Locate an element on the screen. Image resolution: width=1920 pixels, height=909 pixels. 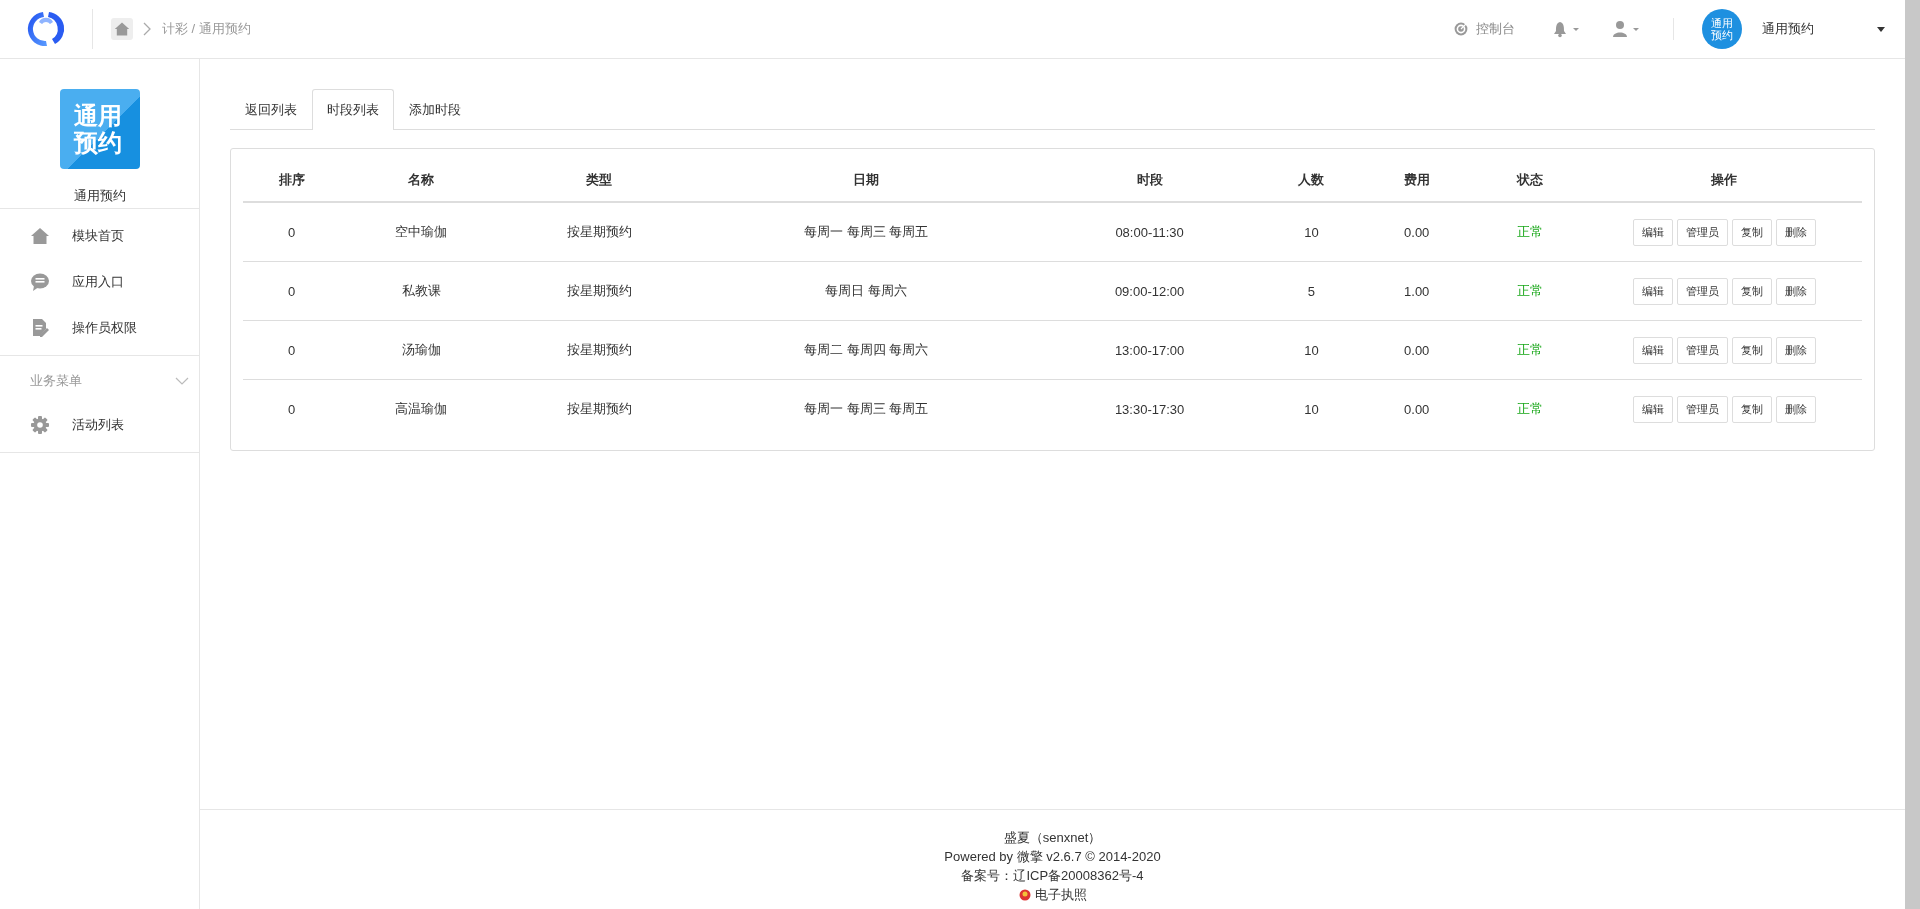
table-cell: 08:00-11:30 is located at coordinates (1149, 232).